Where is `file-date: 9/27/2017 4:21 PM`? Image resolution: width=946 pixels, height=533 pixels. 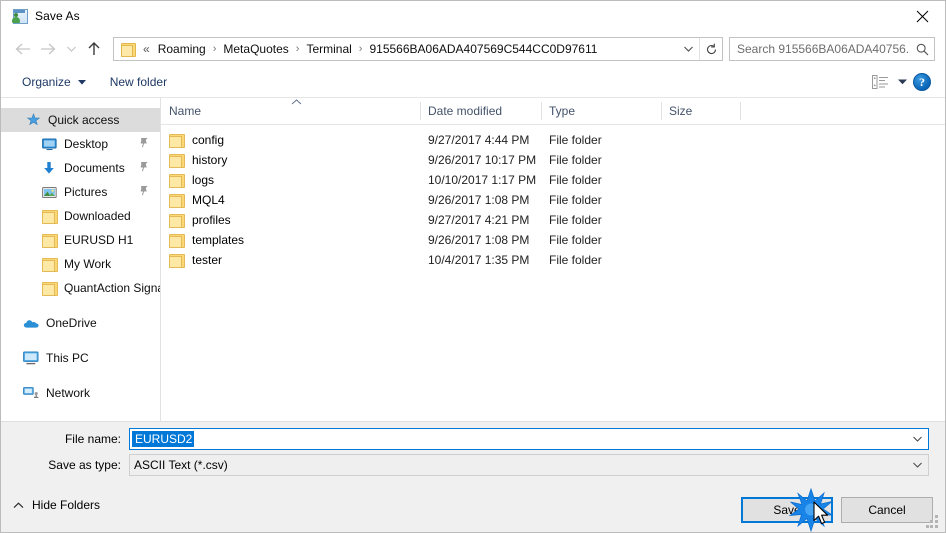
file-date: 9/27/2017 4:21 PM is located at coordinates (479, 220).